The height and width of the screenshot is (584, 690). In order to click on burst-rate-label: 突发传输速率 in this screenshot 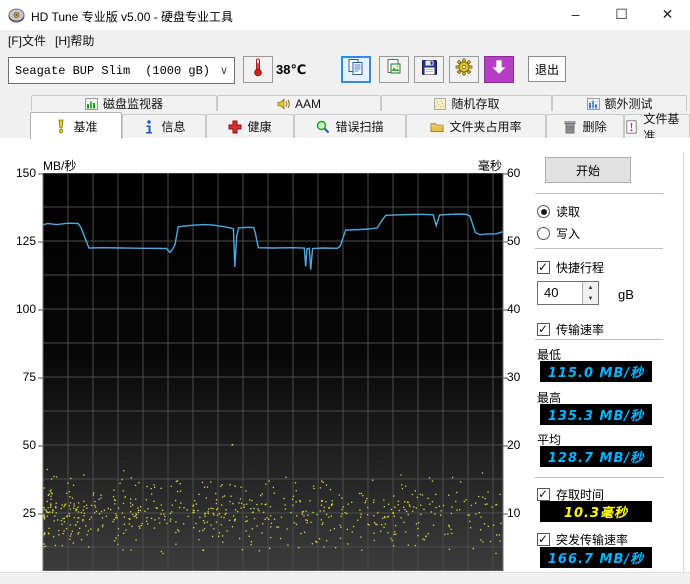, I will do `click(592, 540)`.